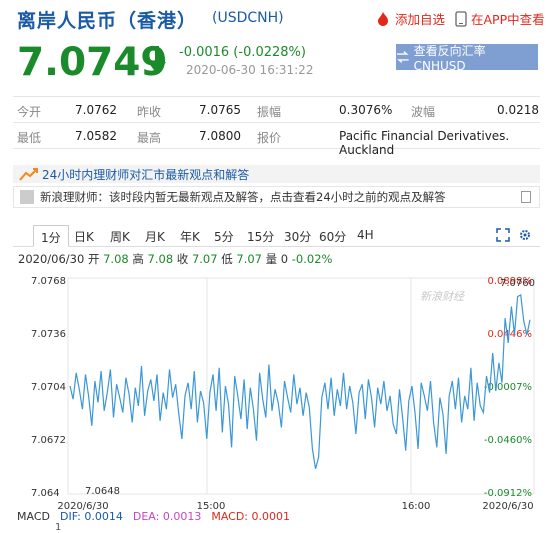  Describe the element at coordinates (160, 259) in the screenshot. I see `summary-high: 7.08` at that location.